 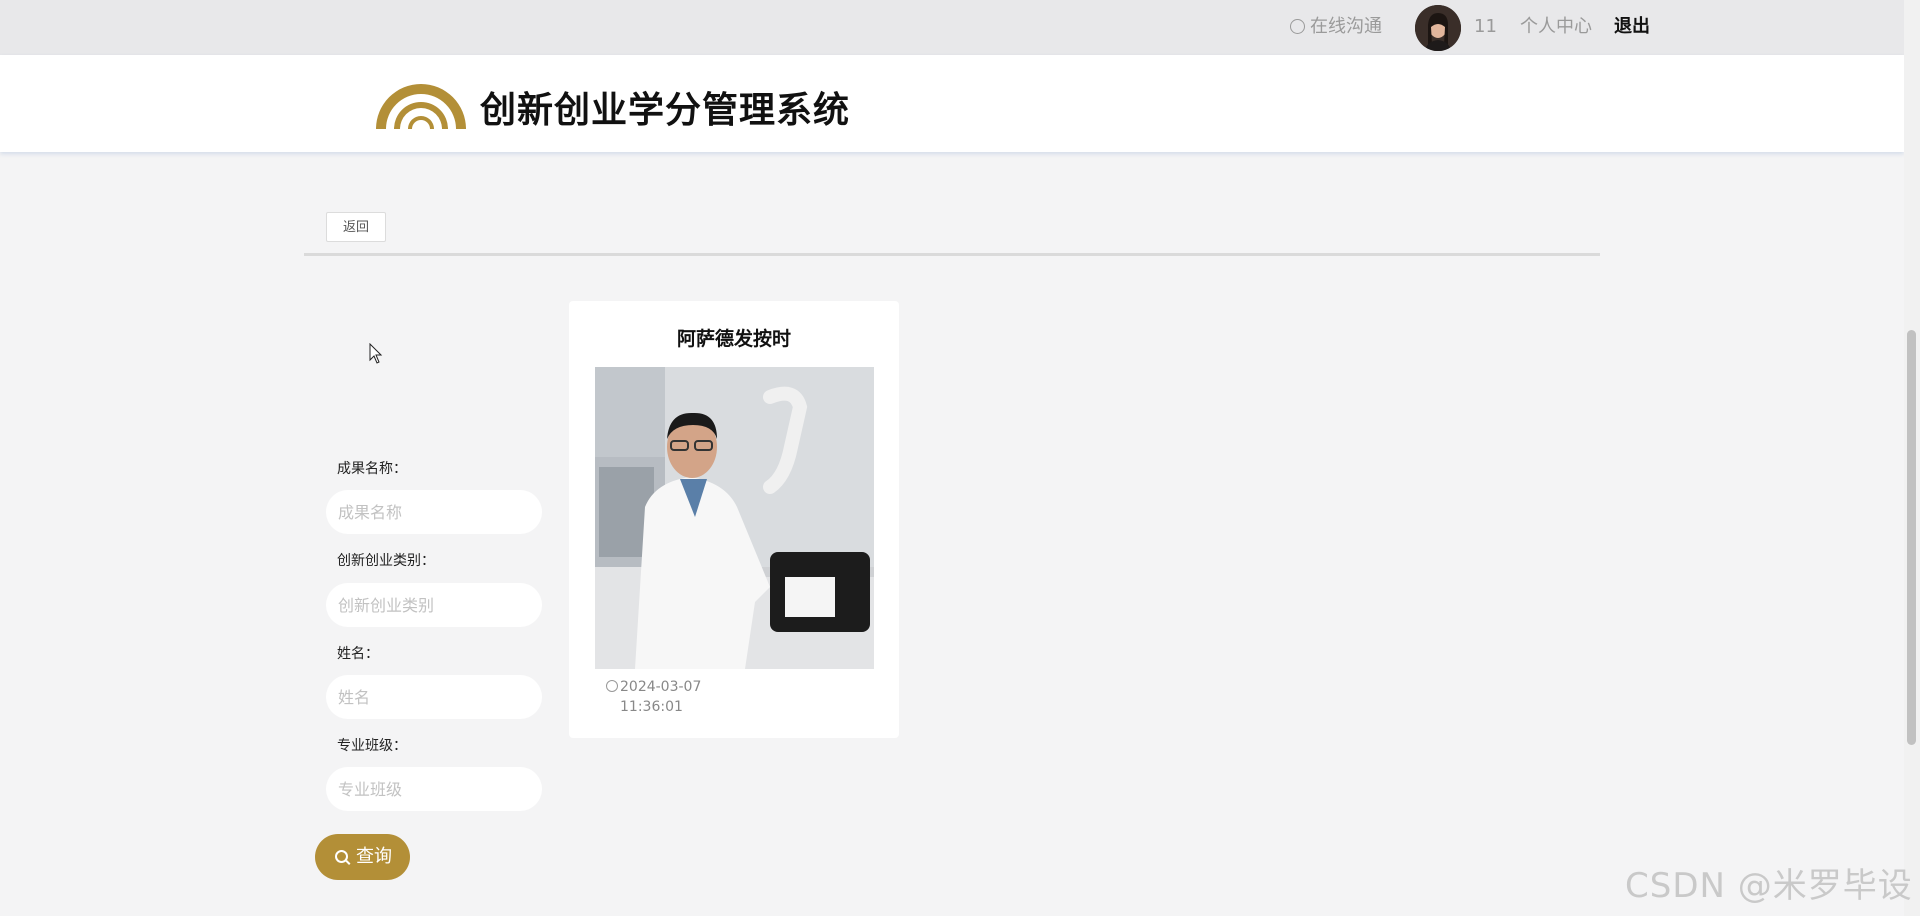 I want to click on online-chat-link: 在线沟通, so click(x=1336, y=27).